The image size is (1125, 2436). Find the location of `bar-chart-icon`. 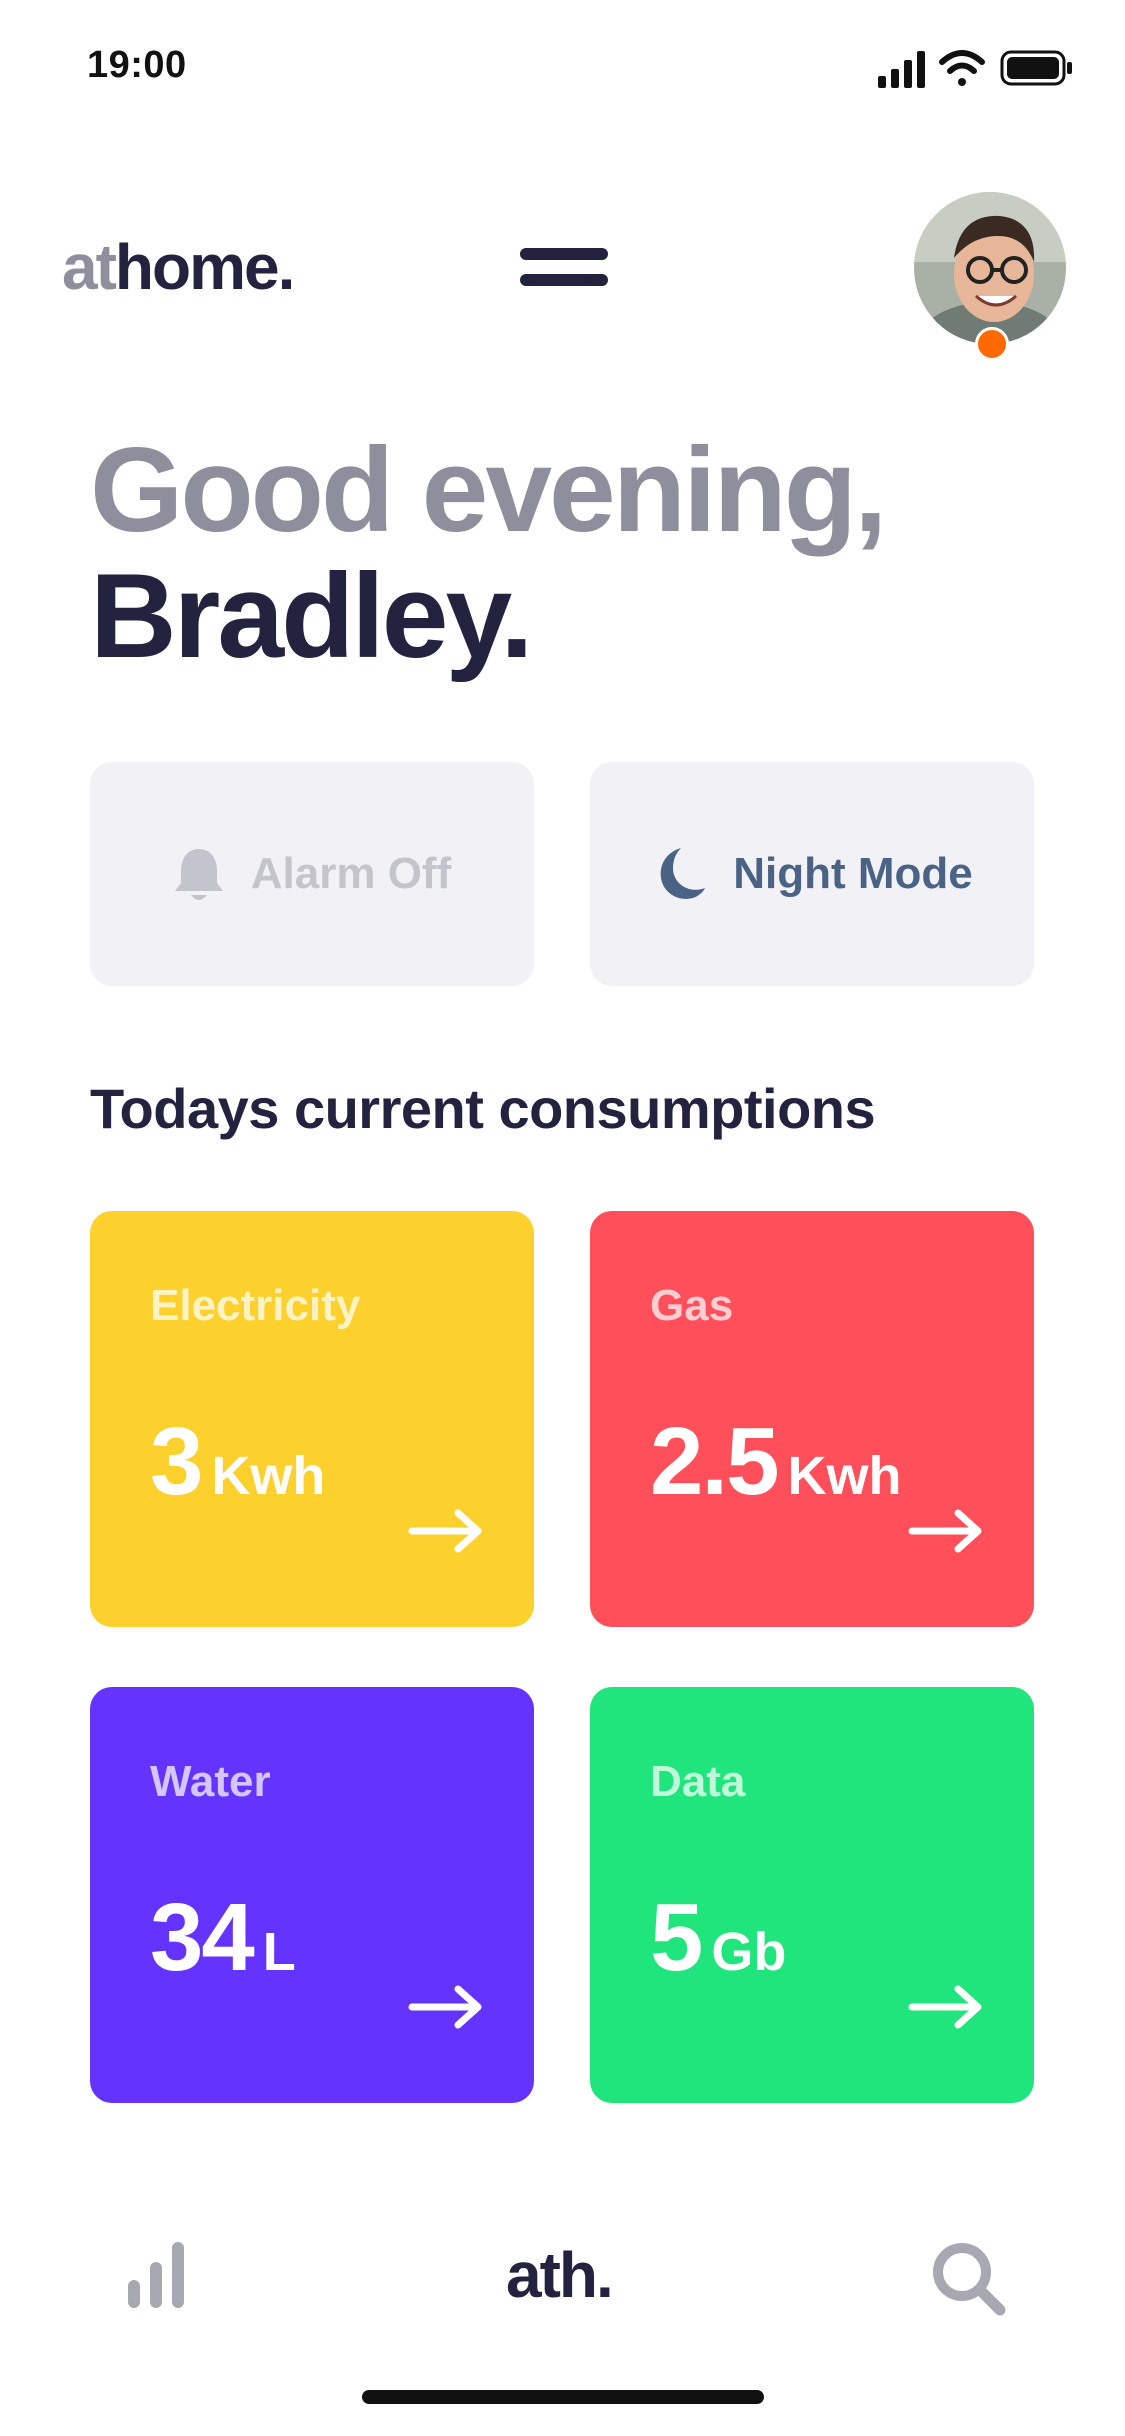

bar-chart-icon is located at coordinates (156, 2275).